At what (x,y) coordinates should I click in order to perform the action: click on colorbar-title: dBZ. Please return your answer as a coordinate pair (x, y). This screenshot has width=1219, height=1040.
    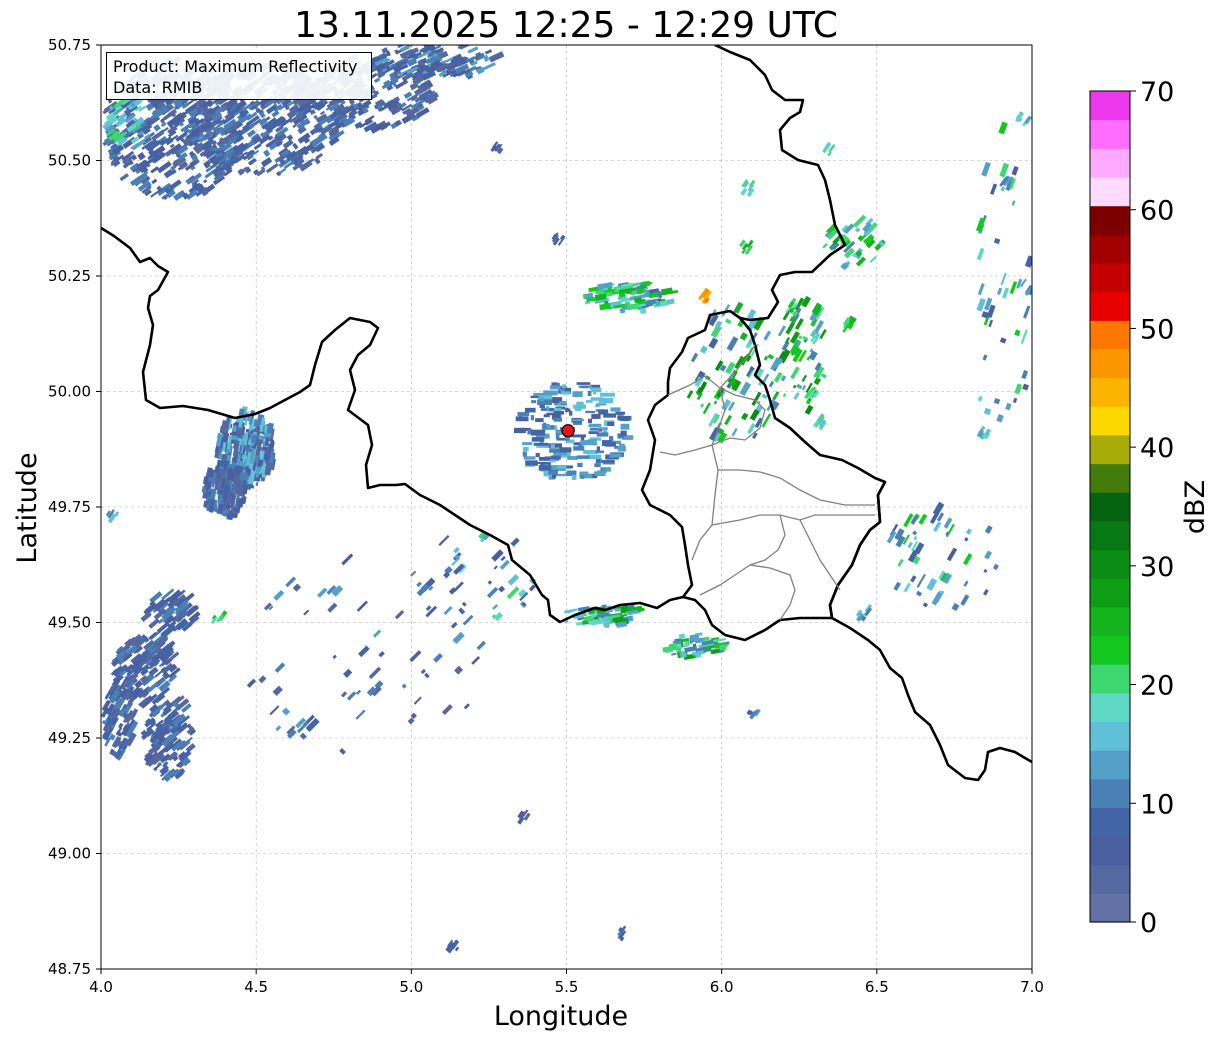
    Looking at the image, I should click on (1195, 507).